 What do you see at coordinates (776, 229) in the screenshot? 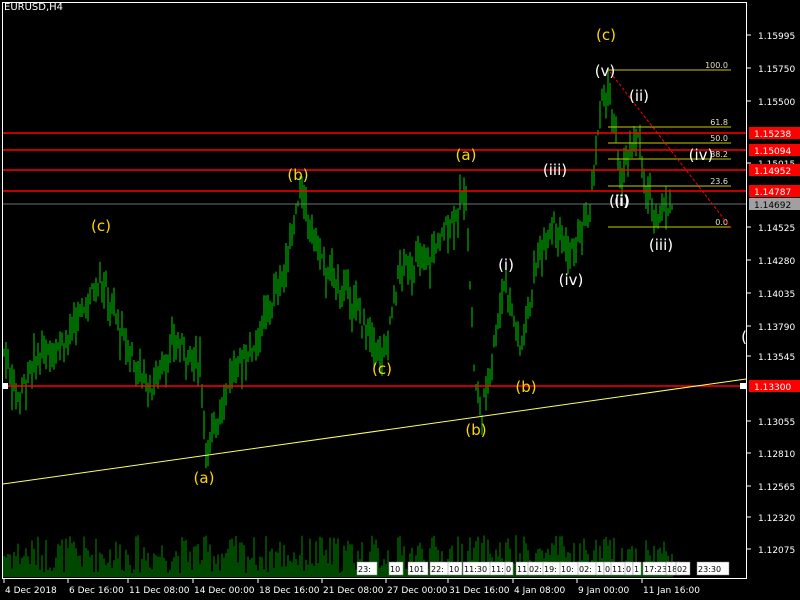
I see `price-tick-label: 1.14525` at bounding box center [776, 229].